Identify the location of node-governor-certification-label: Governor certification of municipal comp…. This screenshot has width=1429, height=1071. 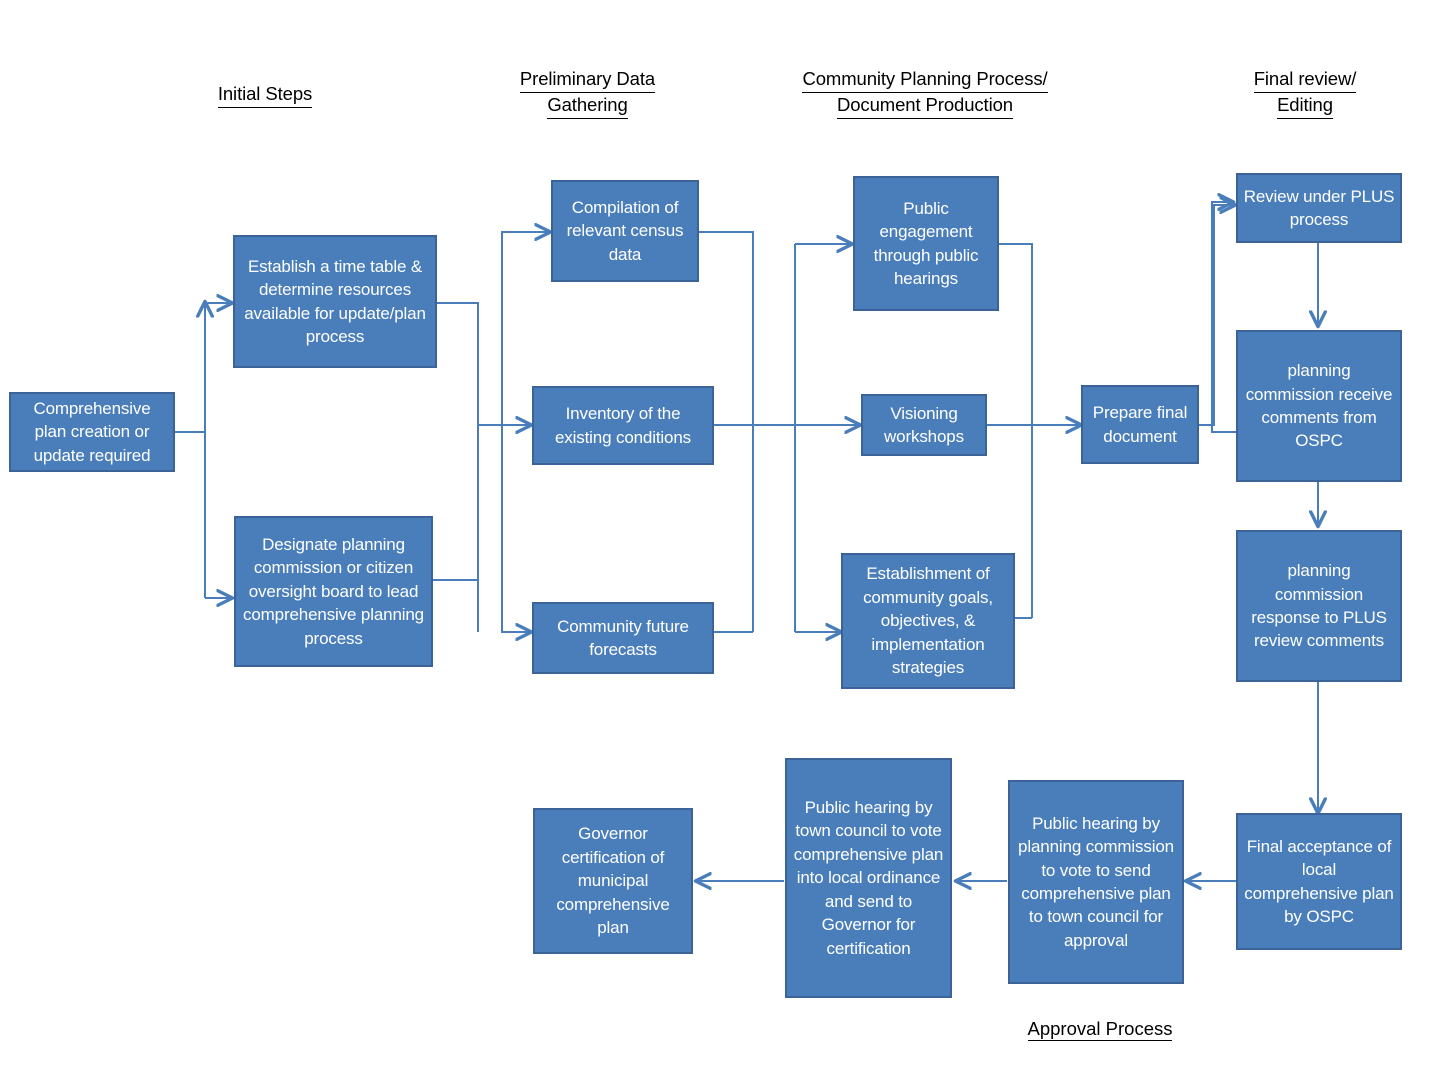
(613, 881).